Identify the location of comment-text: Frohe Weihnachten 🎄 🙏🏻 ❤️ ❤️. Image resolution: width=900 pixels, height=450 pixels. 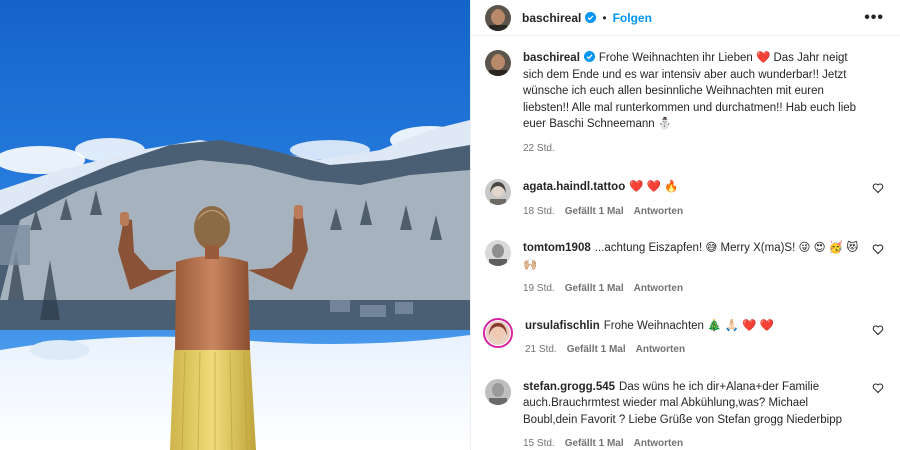
(688, 325).